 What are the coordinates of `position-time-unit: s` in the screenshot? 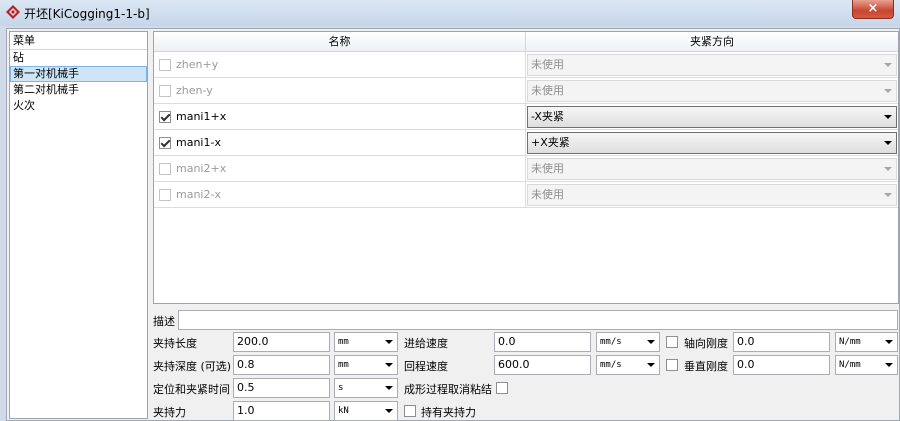 It's located at (341, 388).